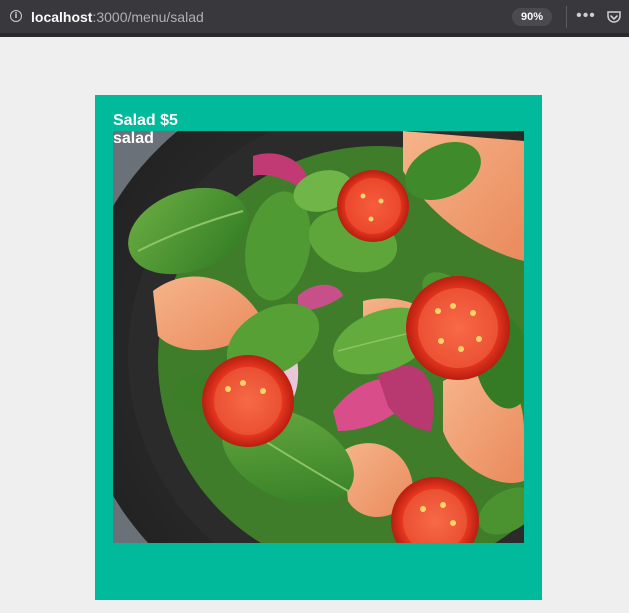 The image size is (629, 613). Describe the element at coordinates (16, 16) in the screenshot. I see `info-icon: i` at that location.